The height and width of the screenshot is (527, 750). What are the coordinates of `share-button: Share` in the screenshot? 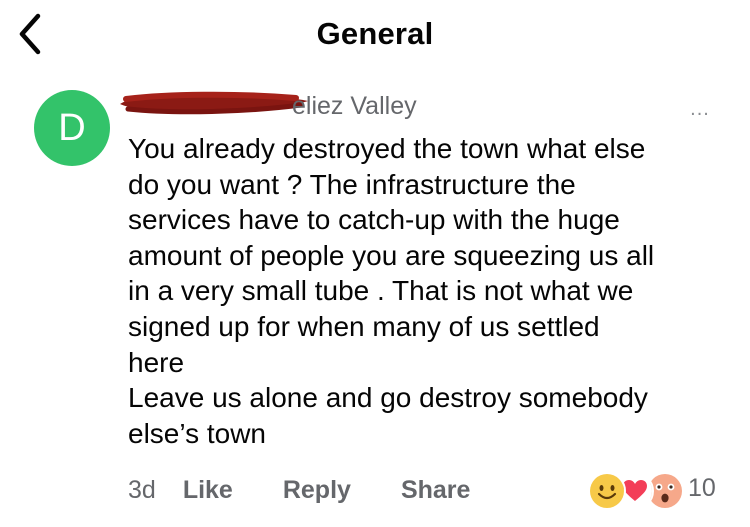 It's located at (435, 490).